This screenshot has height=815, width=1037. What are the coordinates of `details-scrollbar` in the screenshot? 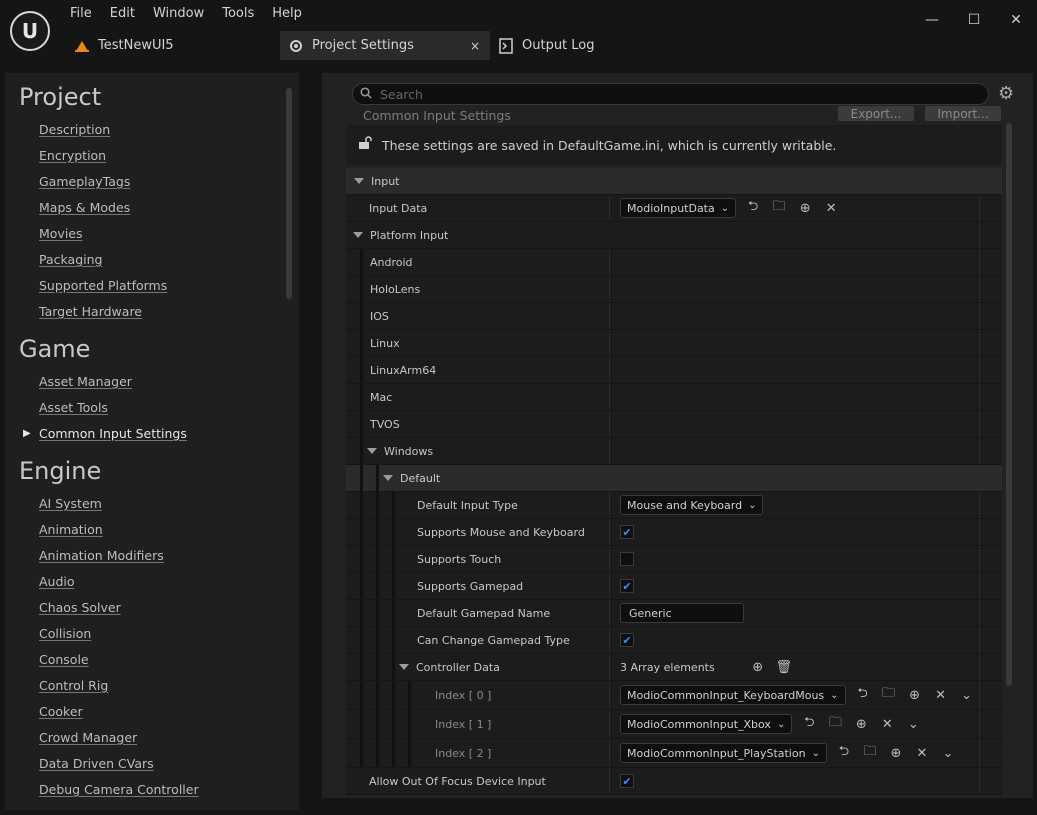 It's located at (1009, 404).